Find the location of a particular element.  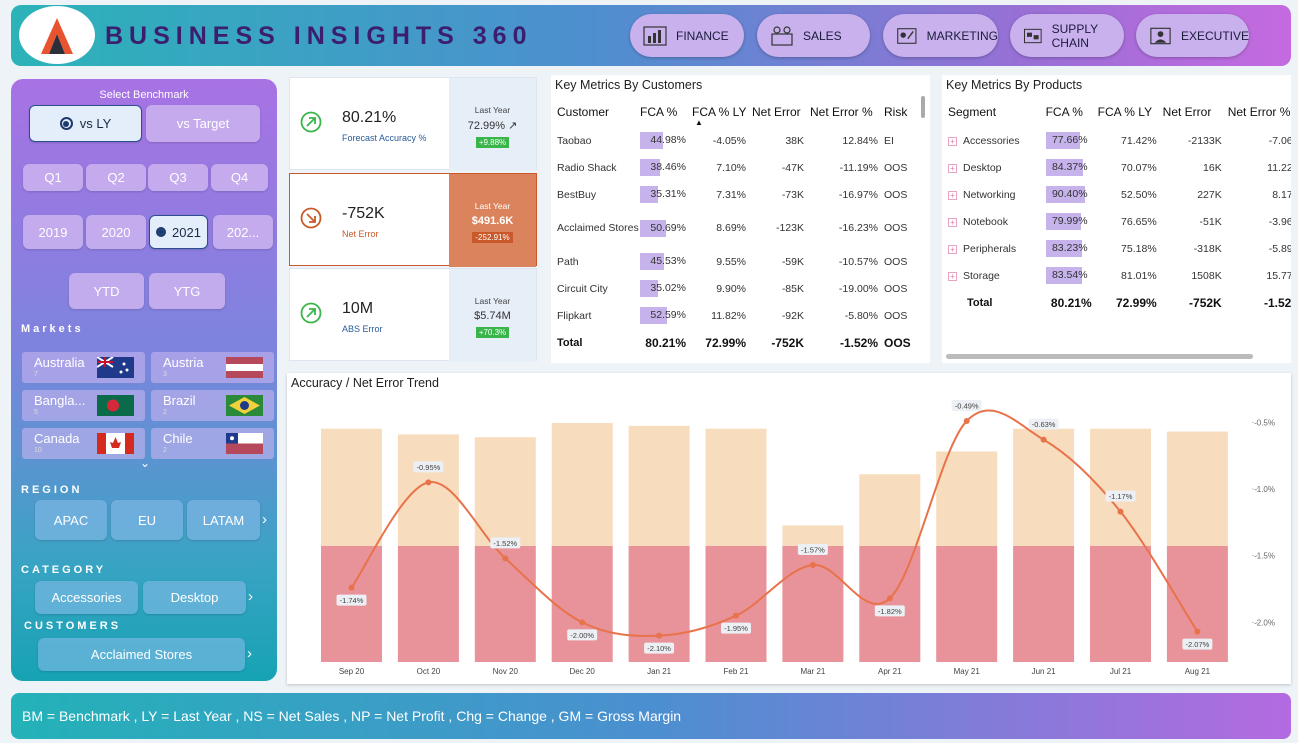

net-error-cell: -92K is located at coordinates (792, 315).